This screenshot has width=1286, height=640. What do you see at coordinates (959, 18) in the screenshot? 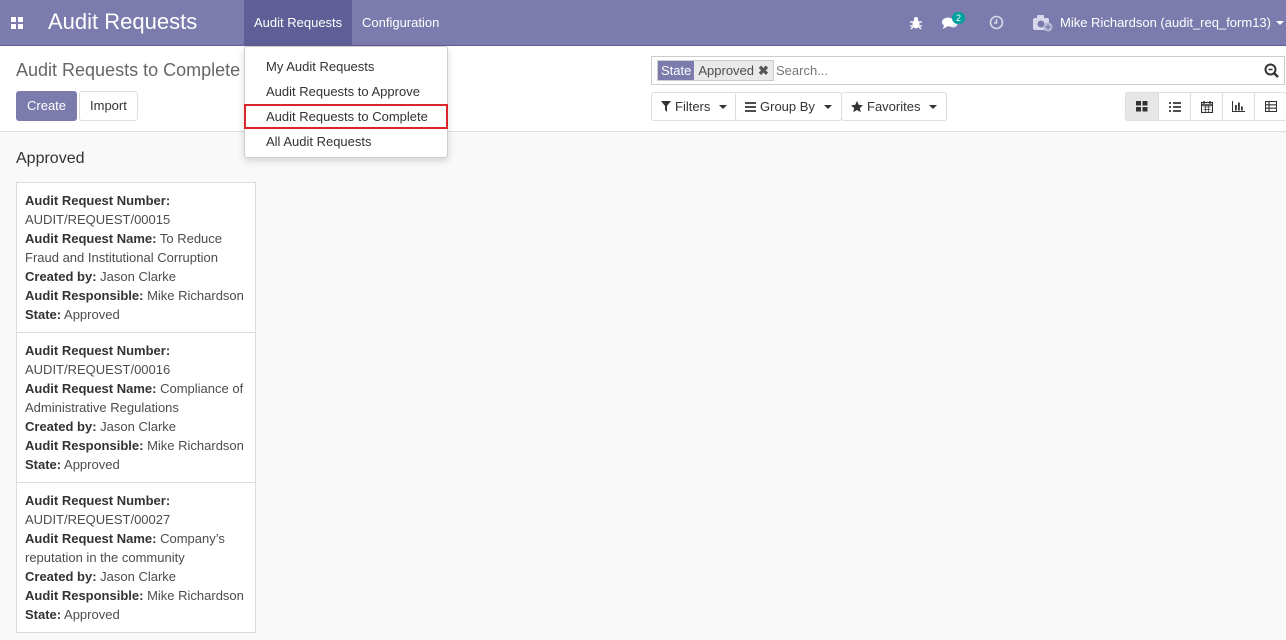
I see `messages-badge: 2` at bounding box center [959, 18].